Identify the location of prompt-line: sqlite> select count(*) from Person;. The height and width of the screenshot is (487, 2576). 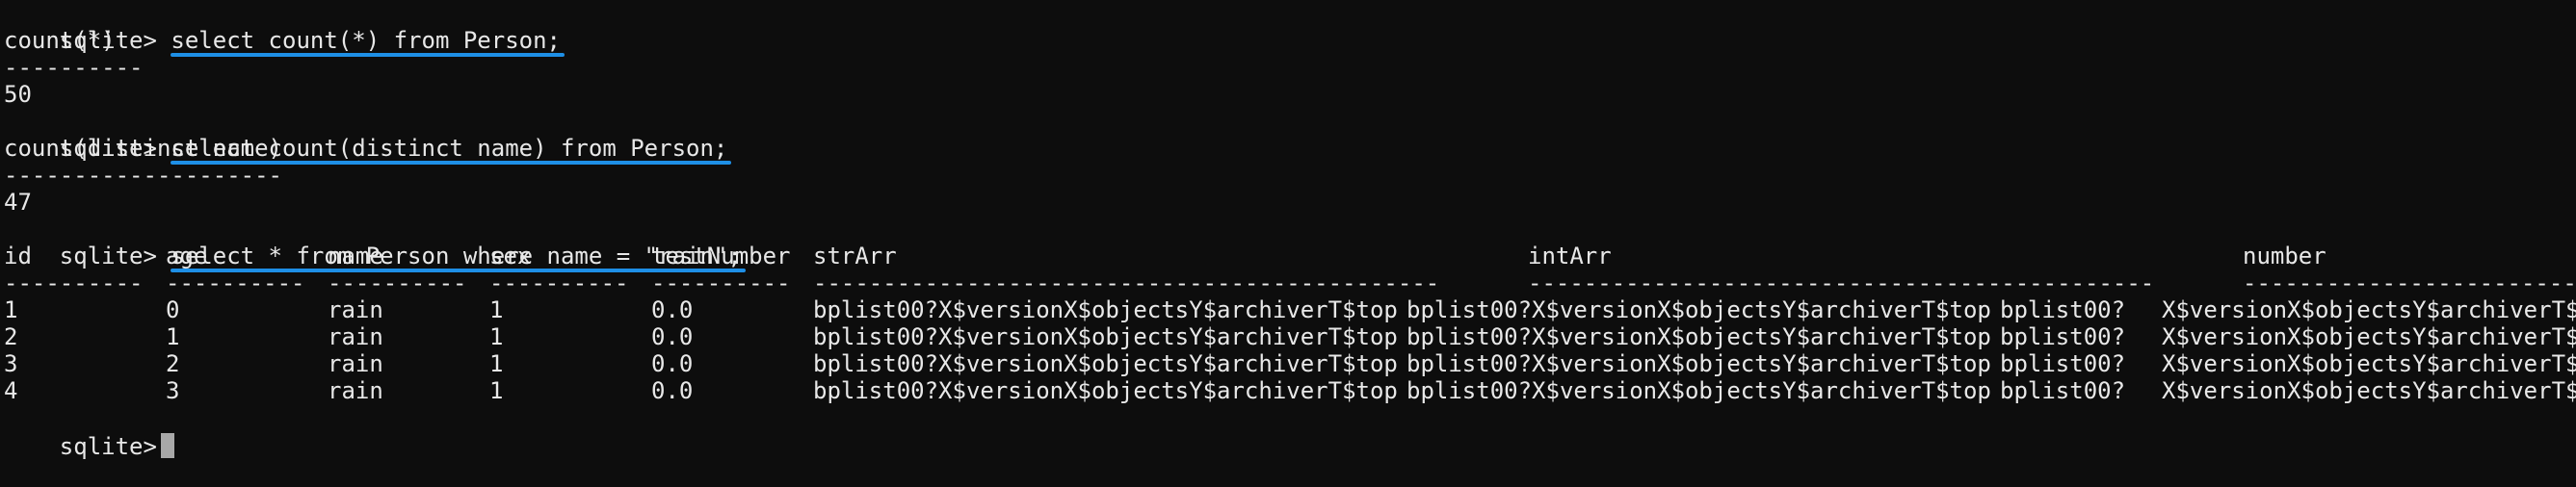
(285, 28).